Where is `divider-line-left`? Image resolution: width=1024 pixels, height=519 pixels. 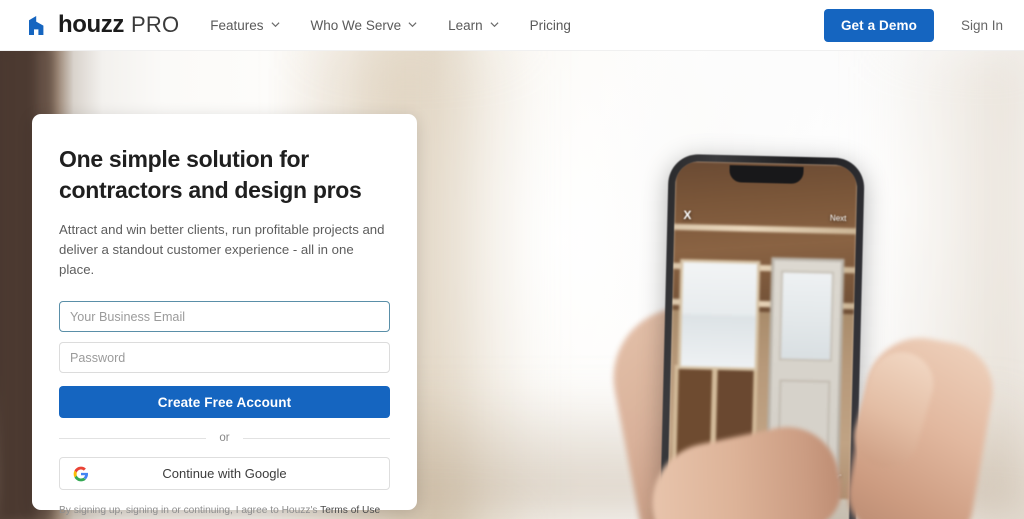
divider-line-left is located at coordinates (133, 438).